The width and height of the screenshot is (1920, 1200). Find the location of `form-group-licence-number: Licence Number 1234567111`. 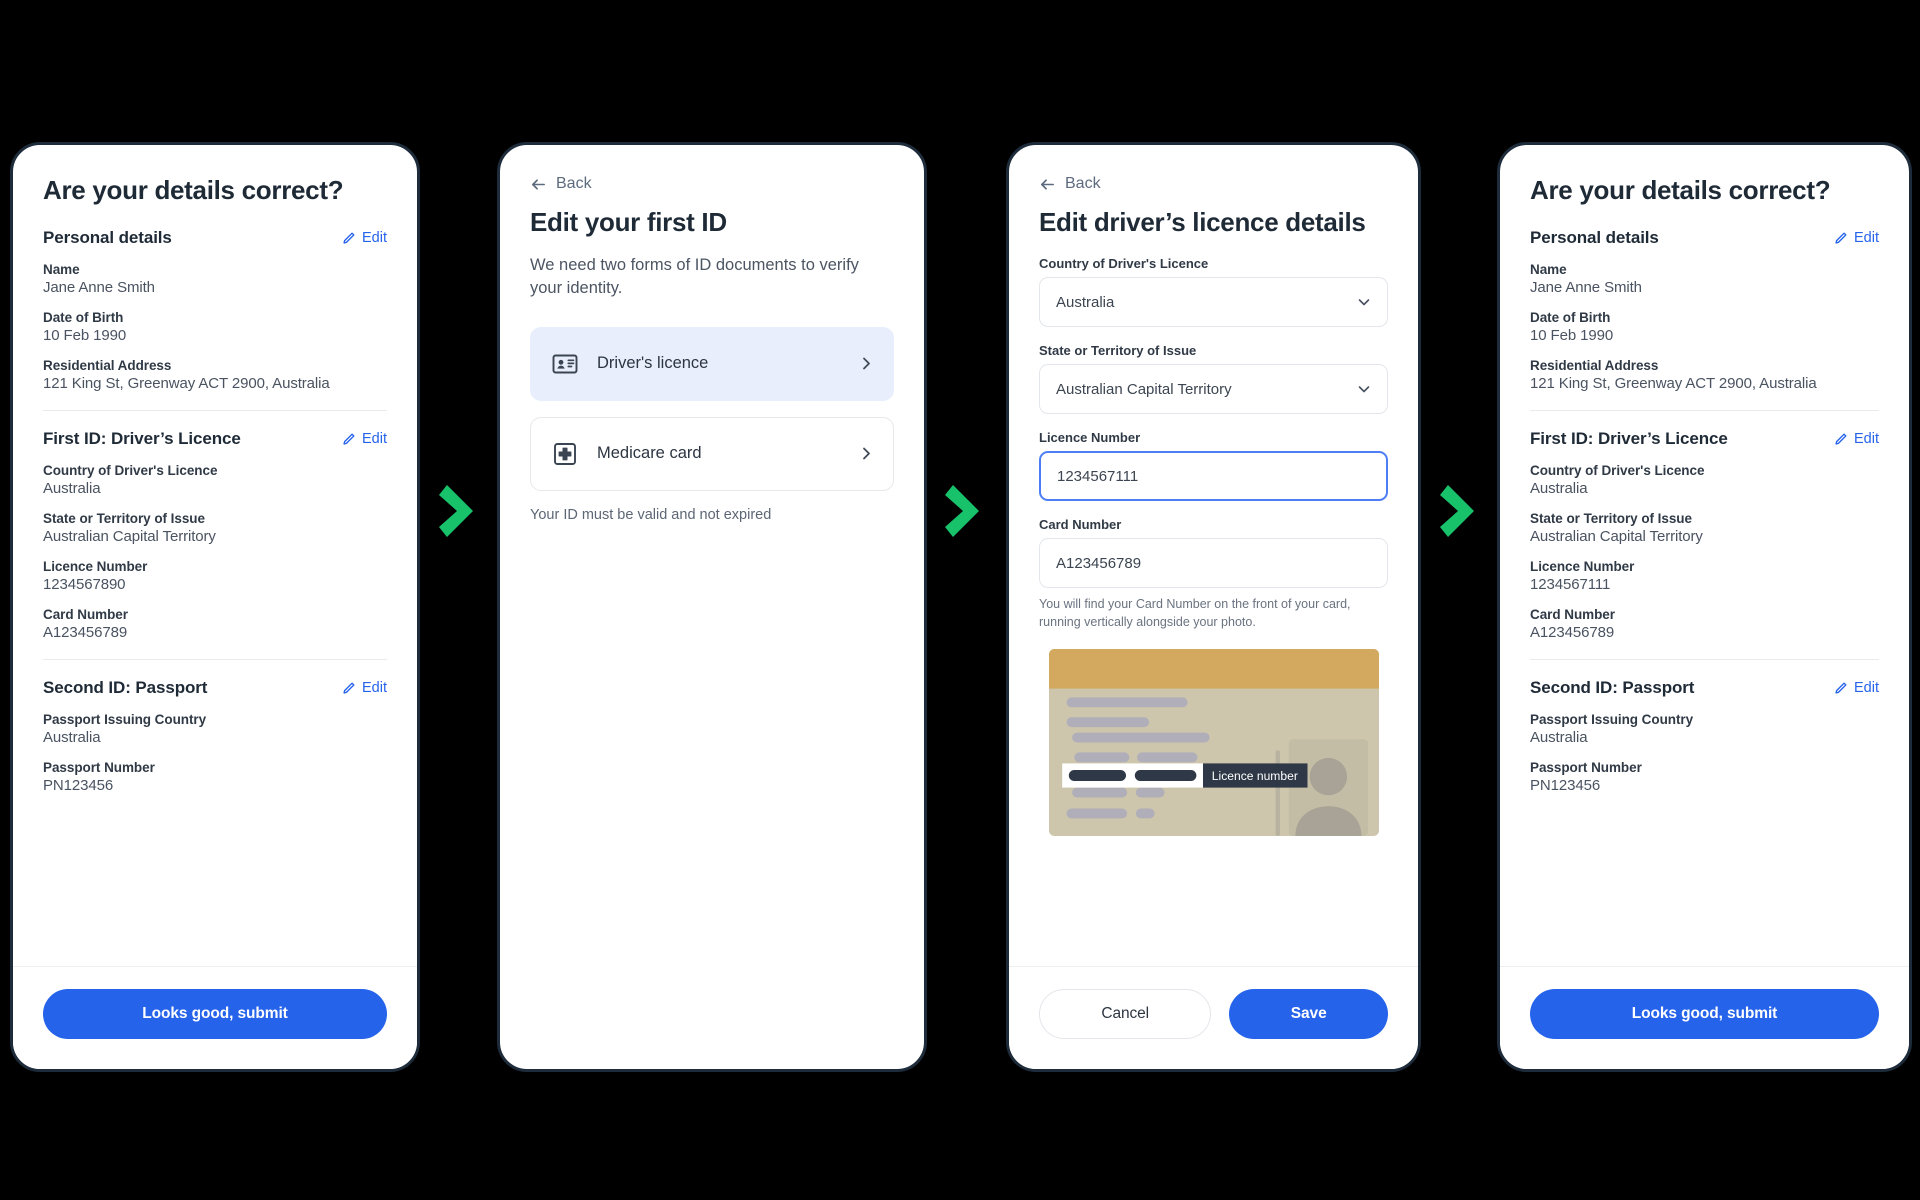

form-group-licence-number: Licence Number 1234567111 is located at coordinates (1213, 465).